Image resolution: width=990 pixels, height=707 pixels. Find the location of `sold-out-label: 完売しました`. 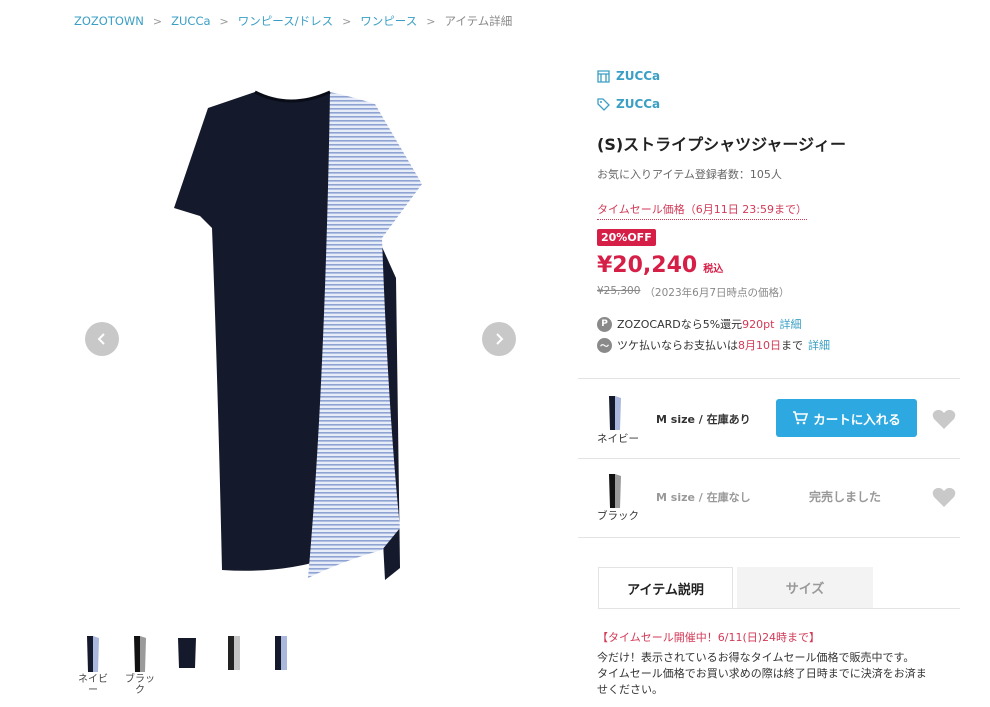

sold-out-label: 完売しました is located at coordinates (845, 497).